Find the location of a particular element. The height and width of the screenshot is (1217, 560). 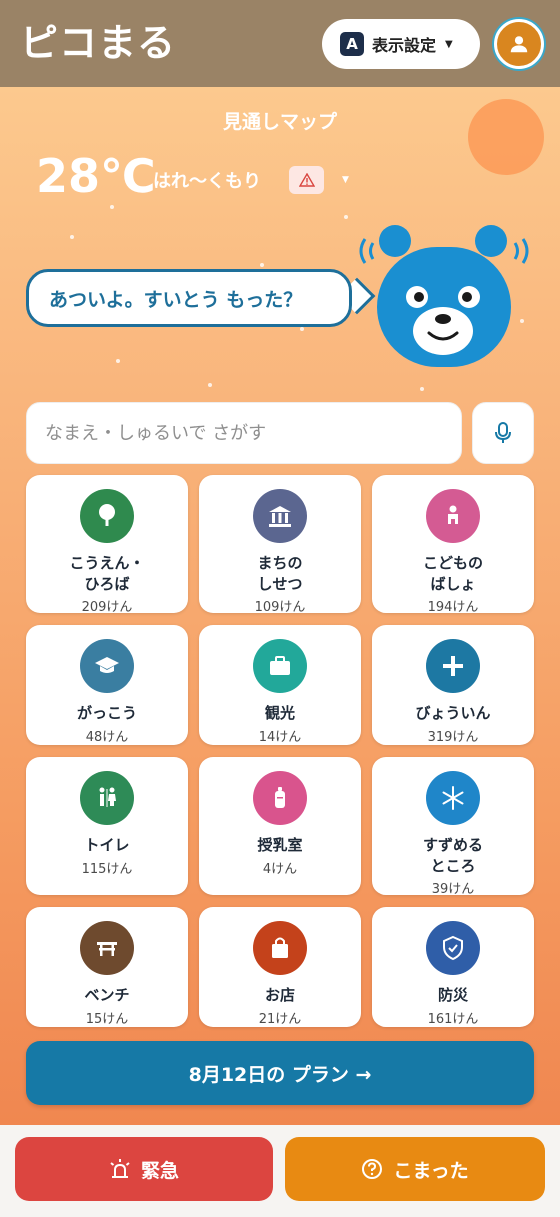

category-card-benches: ベンチ 15けん is located at coordinates (107, 967).